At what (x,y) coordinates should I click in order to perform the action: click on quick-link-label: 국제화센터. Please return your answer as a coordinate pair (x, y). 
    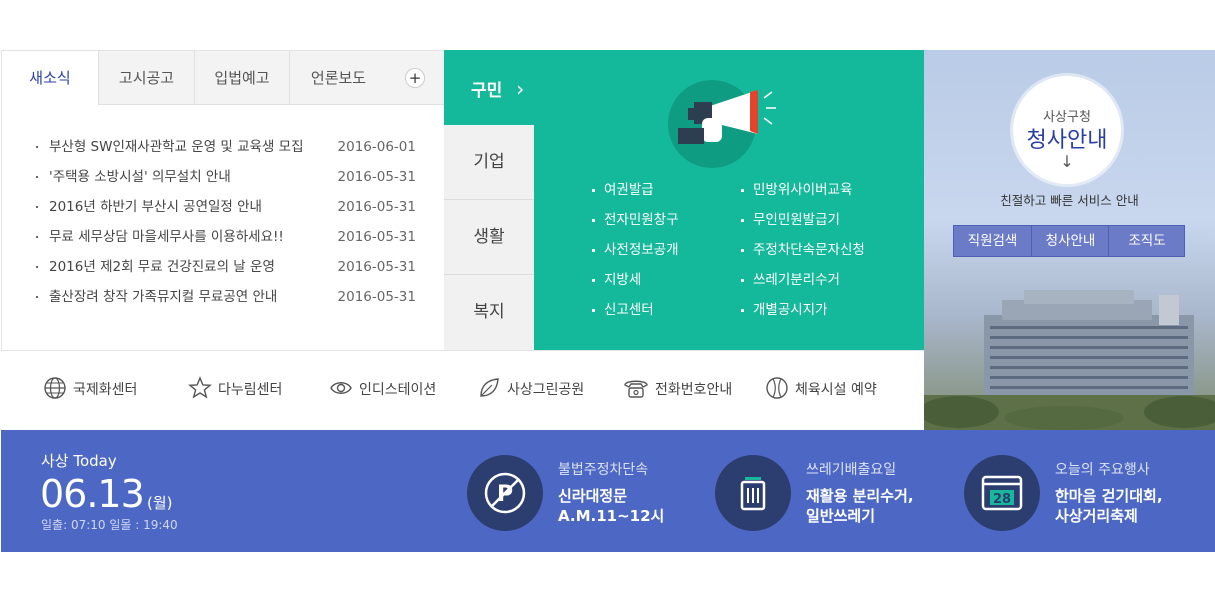
    Looking at the image, I should click on (105, 390).